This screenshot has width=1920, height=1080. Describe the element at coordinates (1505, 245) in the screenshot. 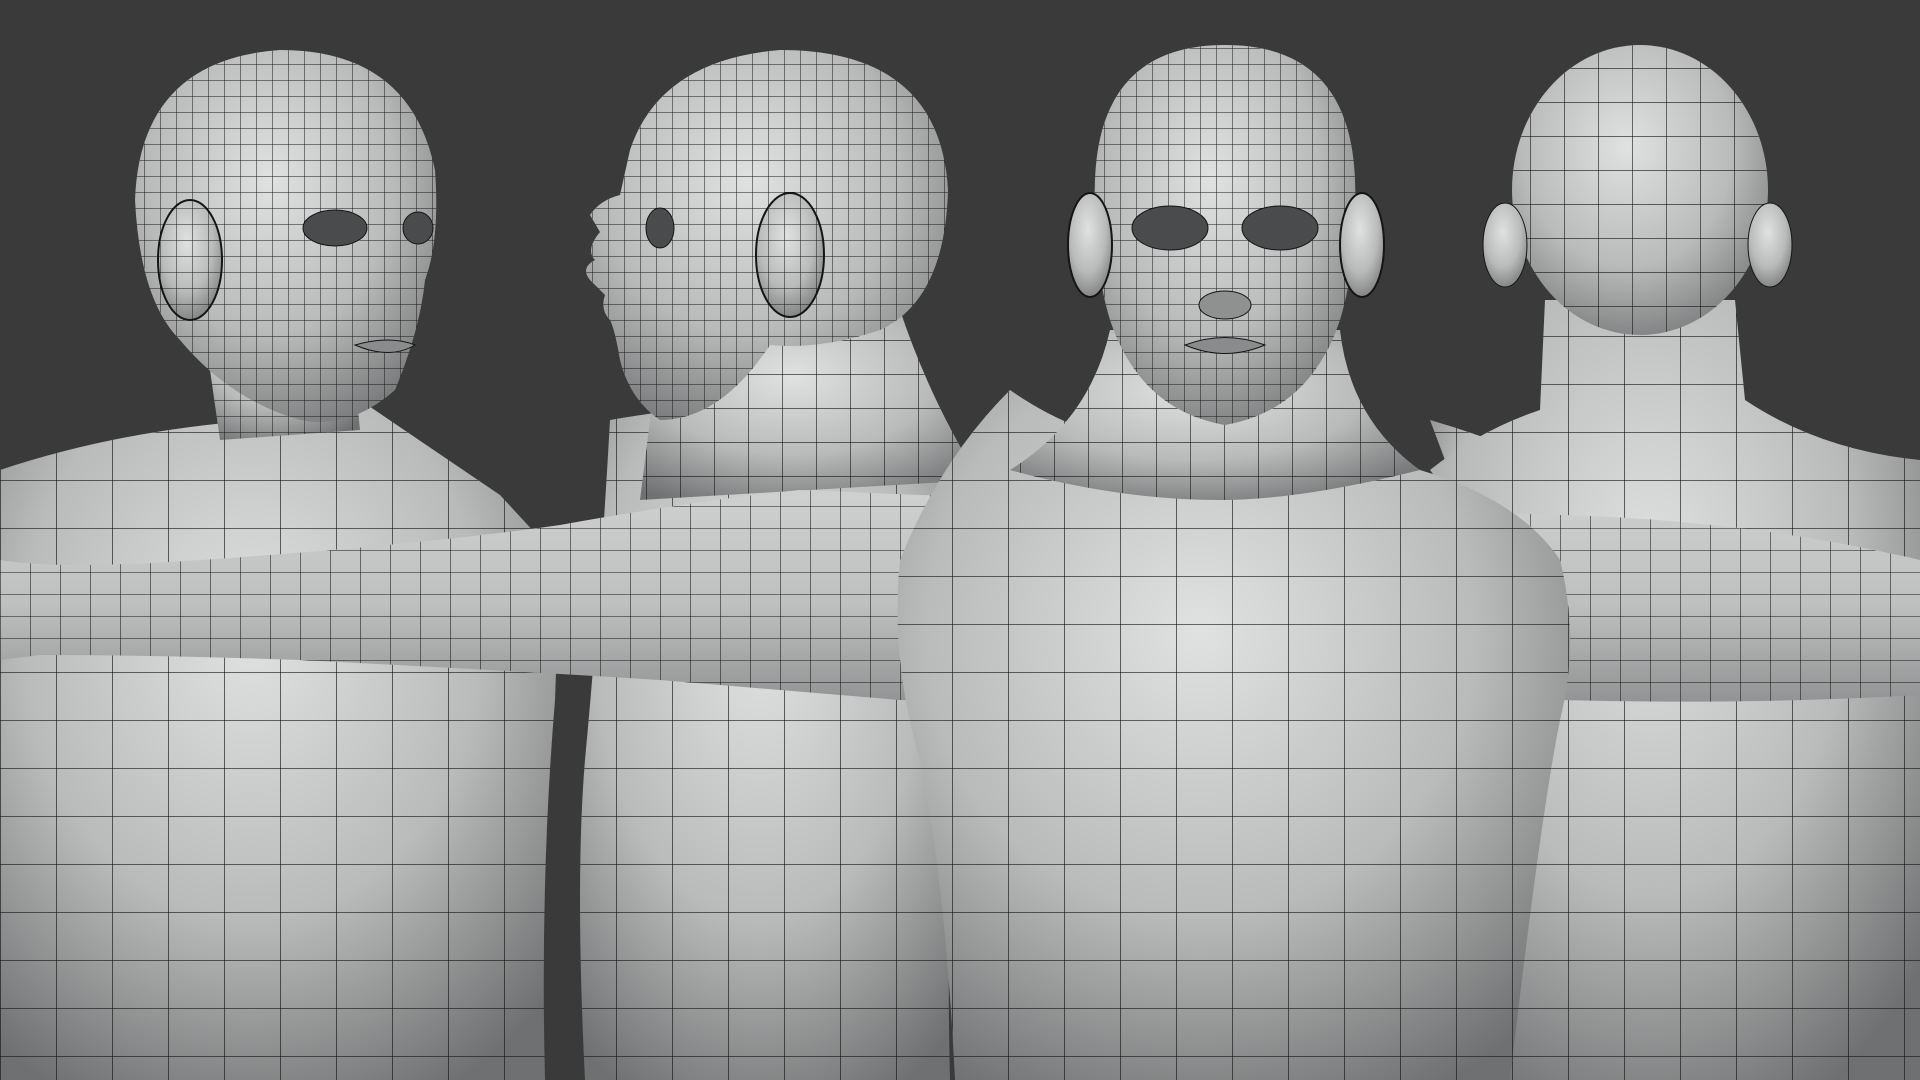

I see `back-view-left-ear` at that location.